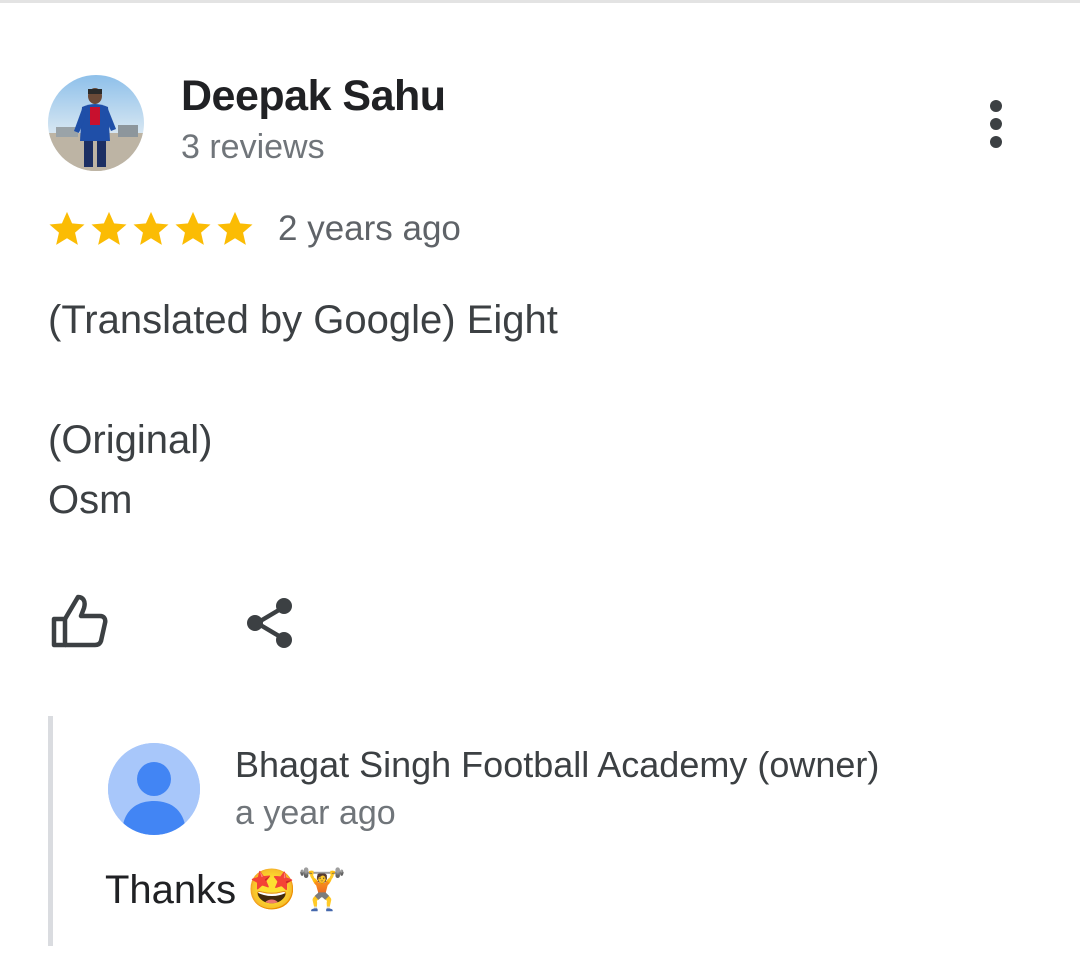 This screenshot has width=1080, height=980. I want to click on share-icon, so click(269, 623).